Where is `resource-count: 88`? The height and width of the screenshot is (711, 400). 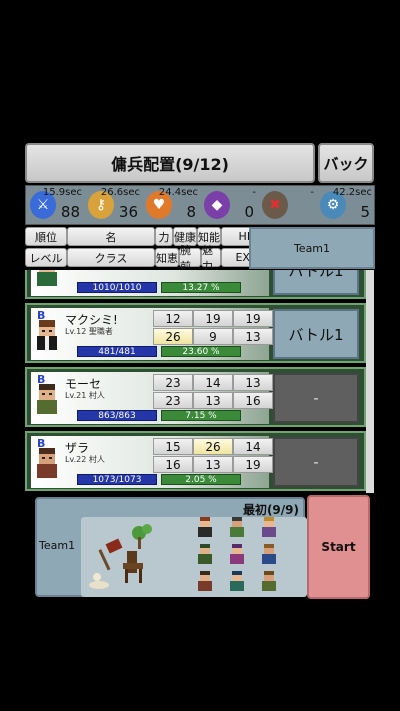 resource-count: 88 is located at coordinates (70, 212).